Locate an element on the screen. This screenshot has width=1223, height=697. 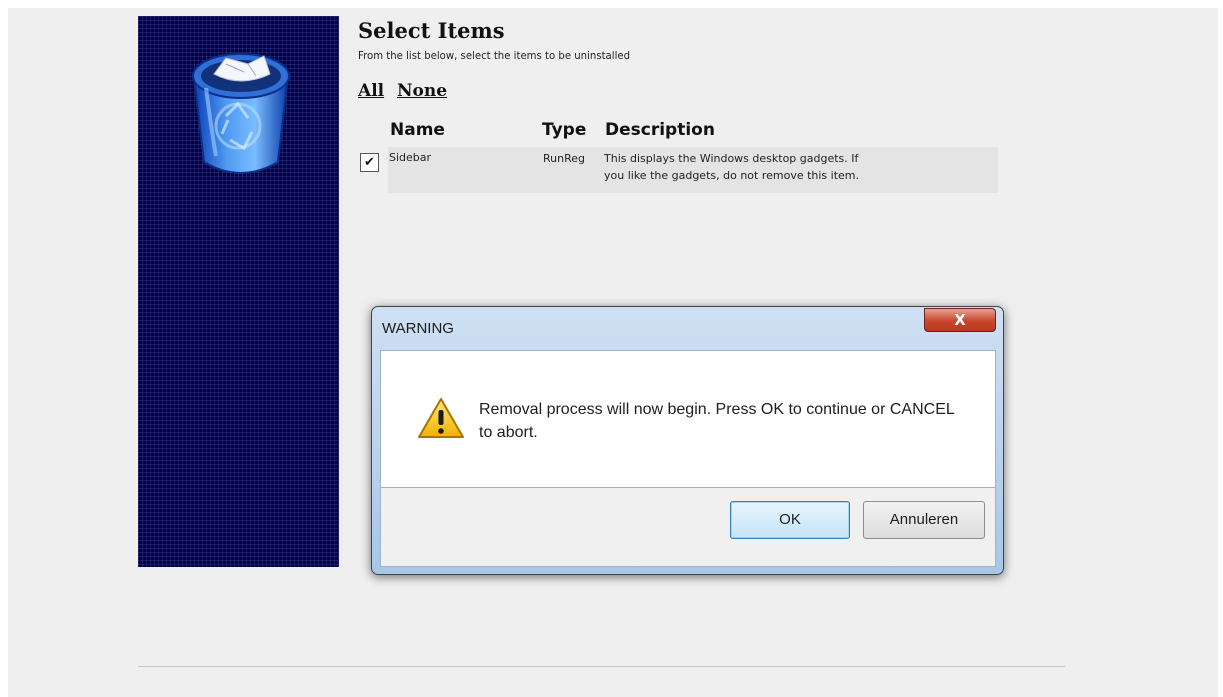
dialog-title: WARNING is located at coordinates (418, 328).